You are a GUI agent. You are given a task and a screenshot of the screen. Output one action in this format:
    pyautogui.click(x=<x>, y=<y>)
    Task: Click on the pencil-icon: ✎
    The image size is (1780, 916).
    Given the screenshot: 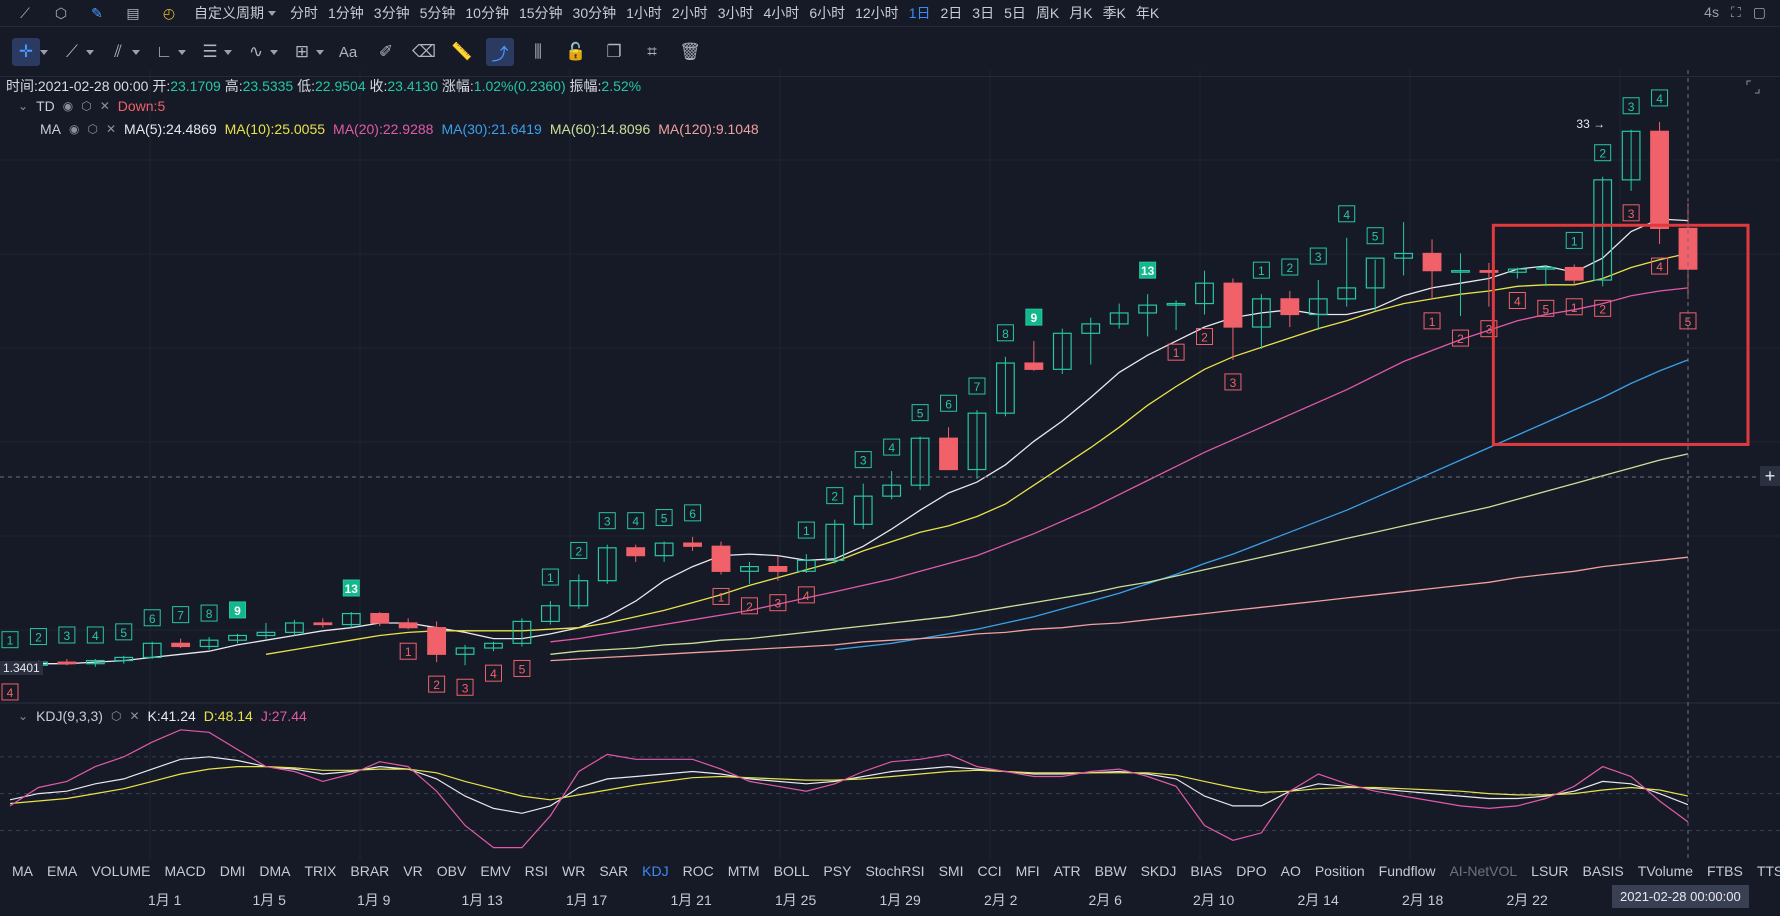 What is the action you would take?
    pyautogui.click(x=97, y=13)
    